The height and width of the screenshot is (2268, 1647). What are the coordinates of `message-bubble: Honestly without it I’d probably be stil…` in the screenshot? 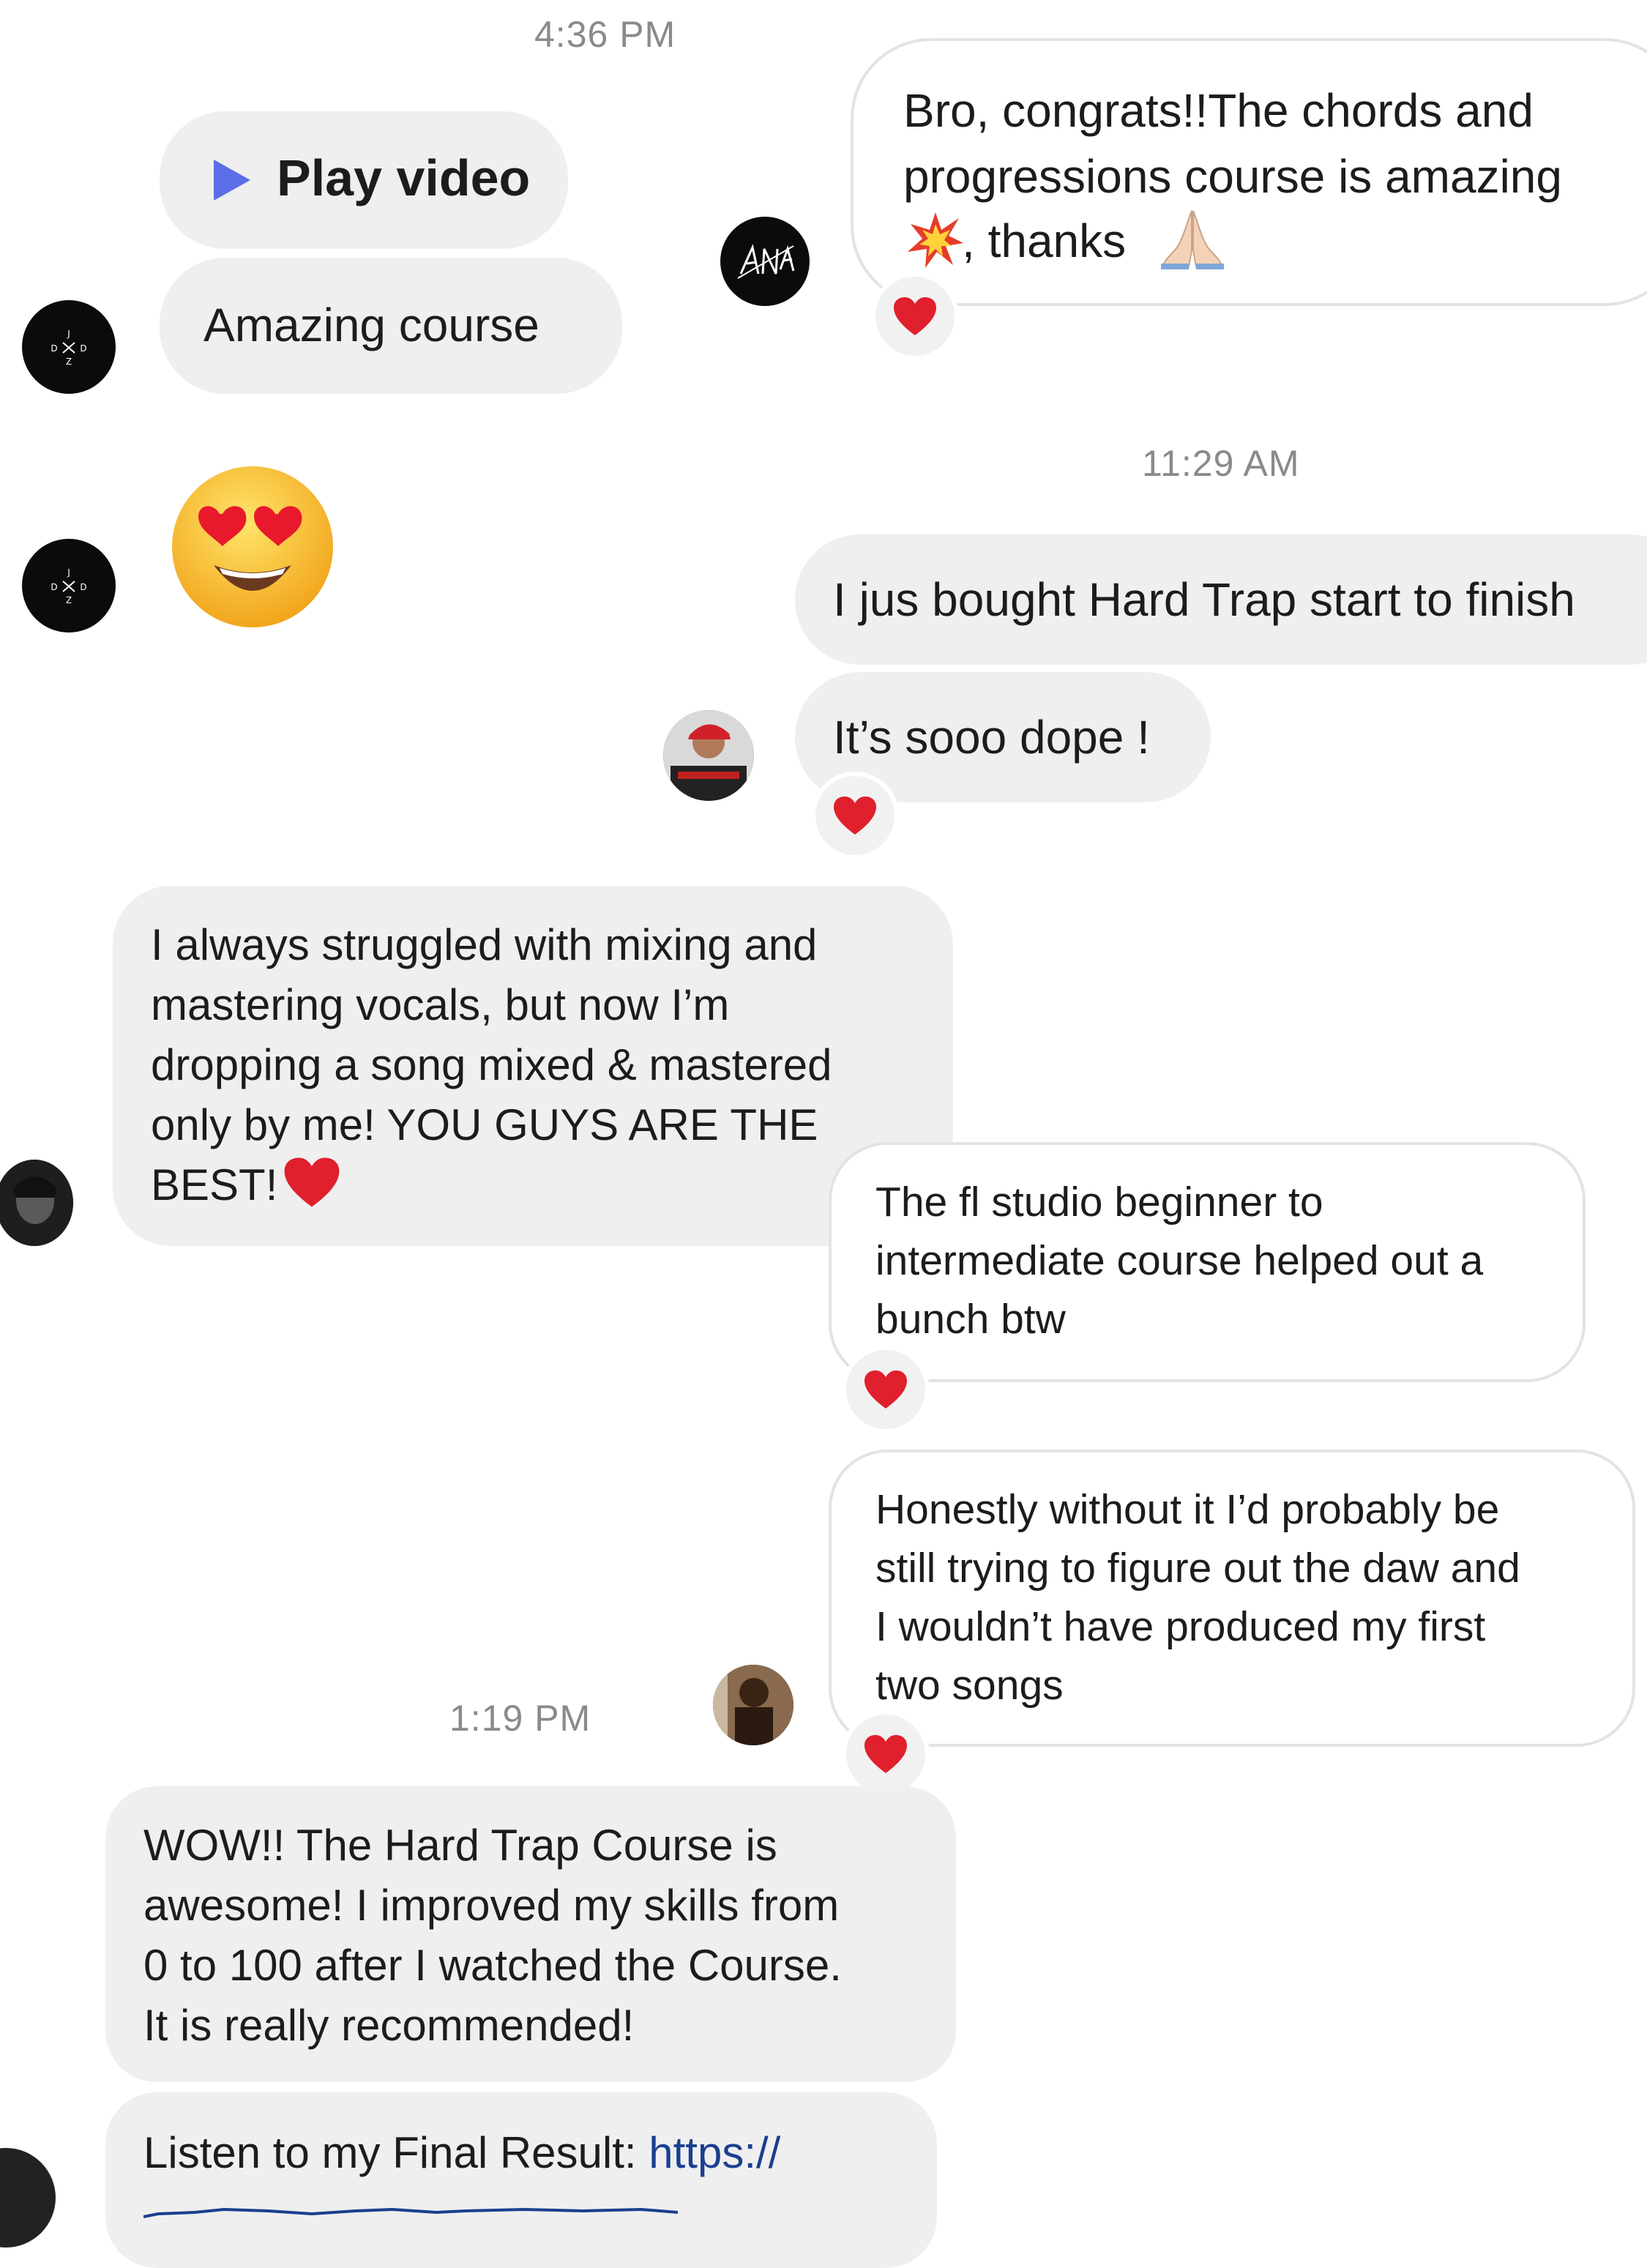 It's located at (1232, 1598).